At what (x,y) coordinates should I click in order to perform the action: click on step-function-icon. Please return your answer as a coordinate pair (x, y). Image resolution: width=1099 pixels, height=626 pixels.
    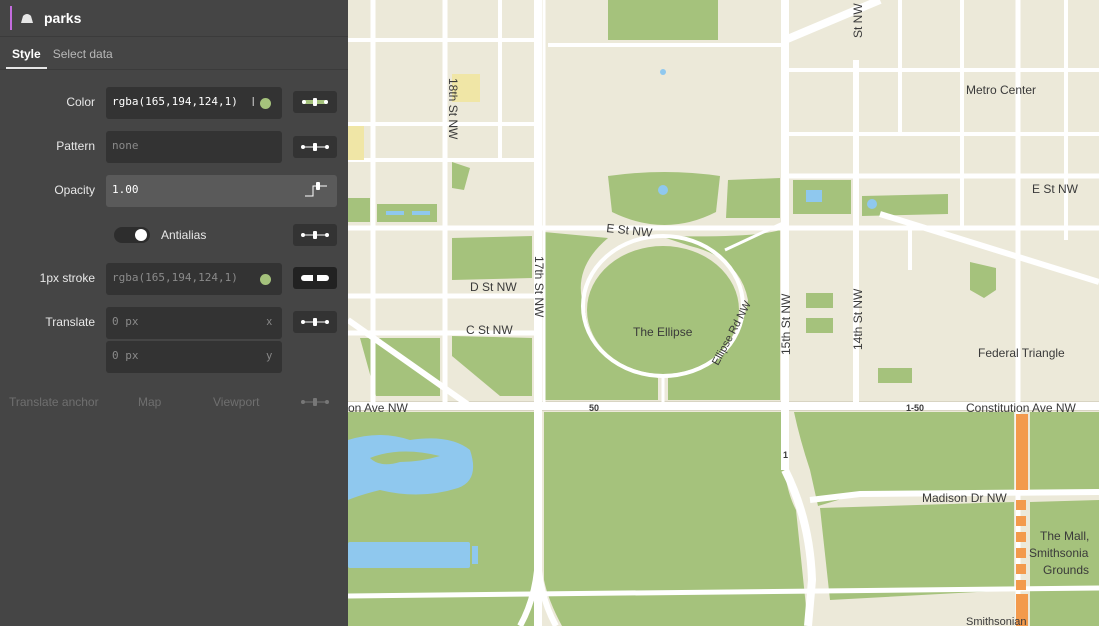
    Looking at the image, I should click on (316, 190).